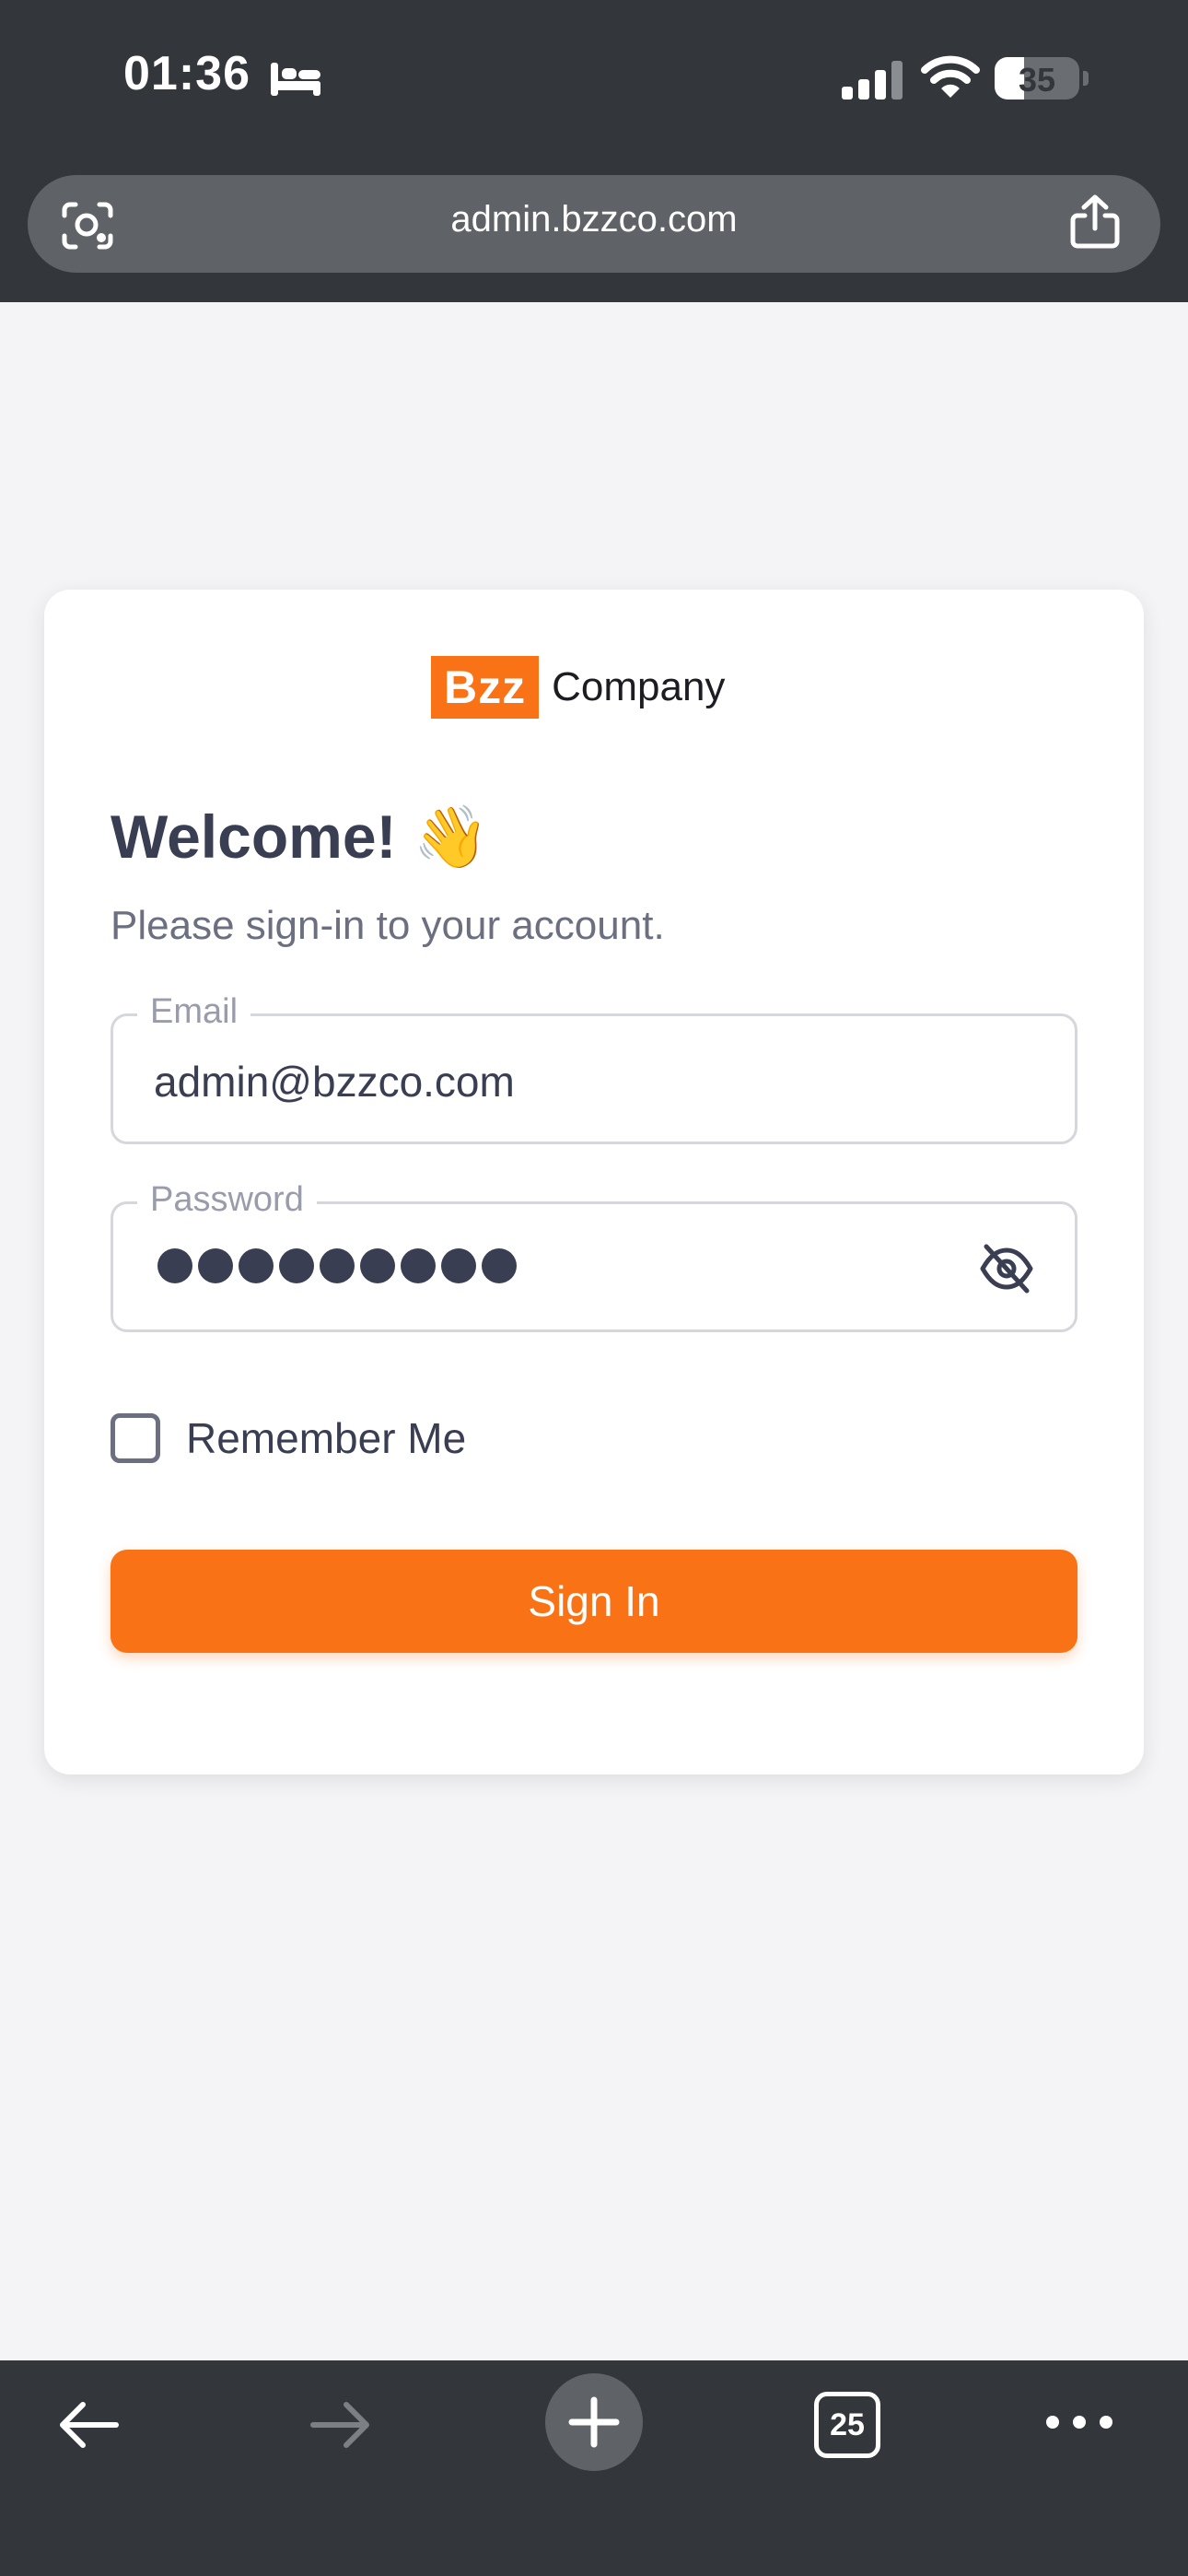 The width and height of the screenshot is (1188, 2576). What do you see at coordinates (951, 76) in the screenshot?
I see `wifi-icon` at bounding box center [951, 76].